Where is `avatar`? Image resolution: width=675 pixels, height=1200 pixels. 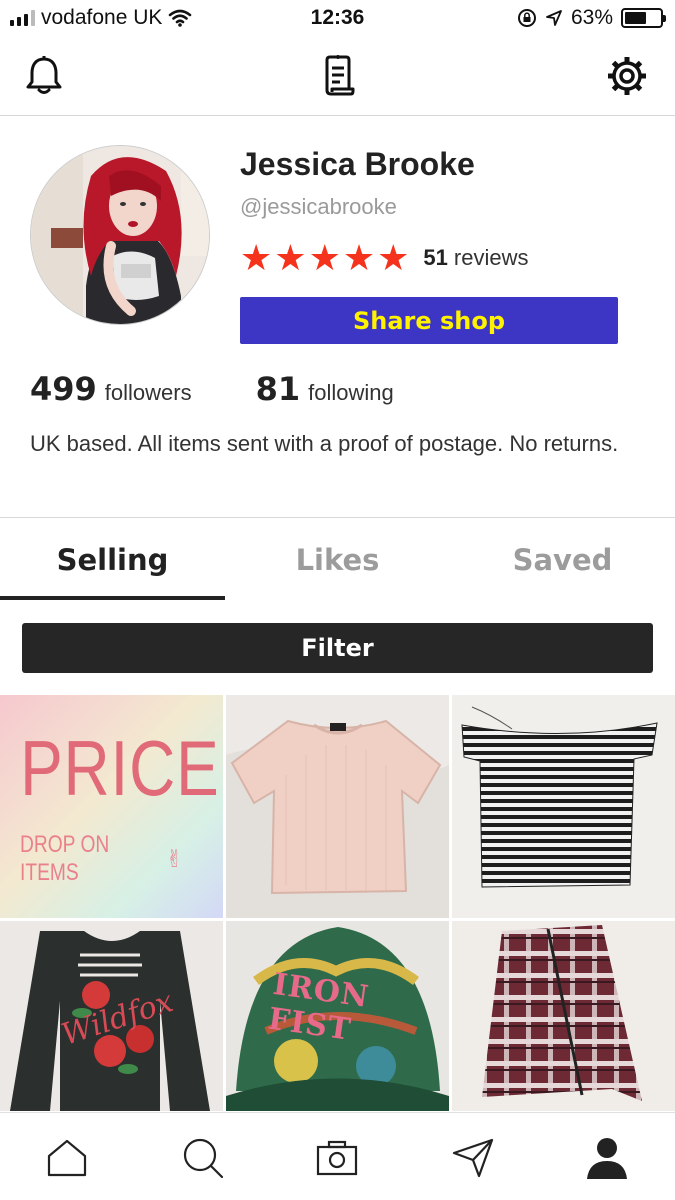 avatar is located at coordinates (120, 235).